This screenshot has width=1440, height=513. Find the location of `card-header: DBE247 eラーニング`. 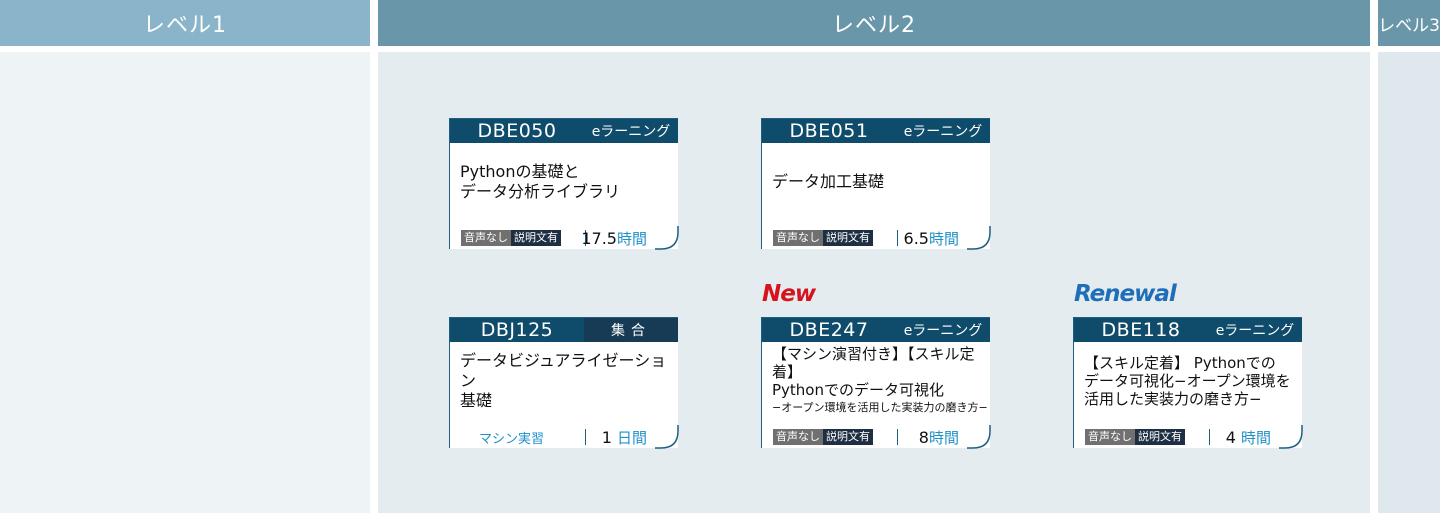

card-header: DBE247 eラーニング is located at coordinates (876, 330).